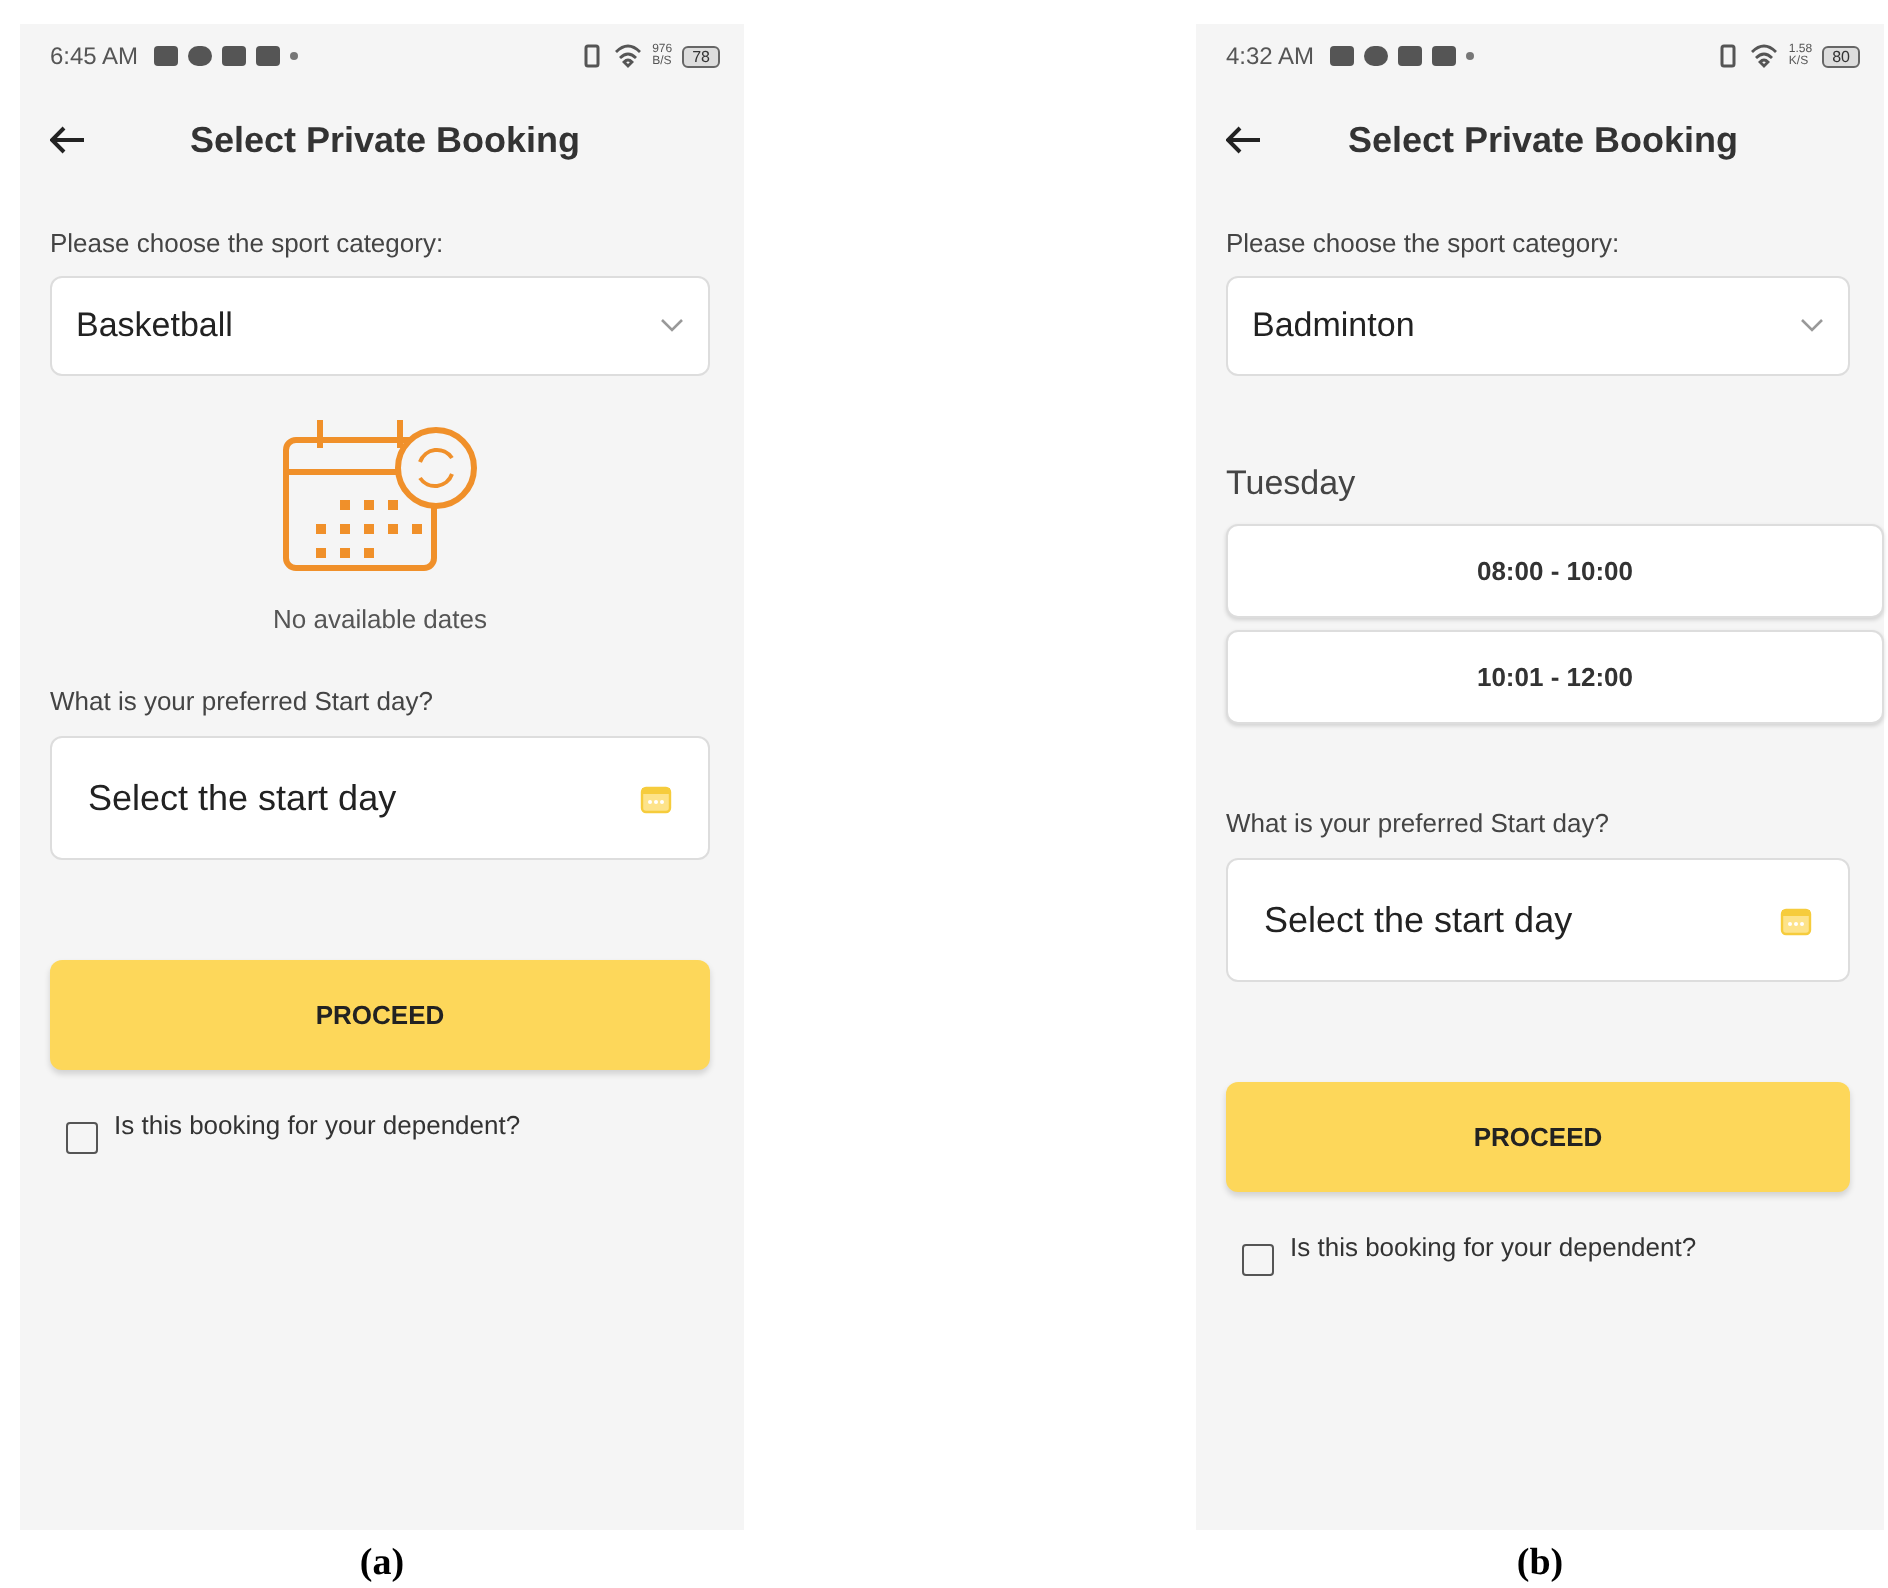  What do you see at coordinates (1555, 571) in the screenshot?
I see `time-slot-button: 08:00 - 10:00` at bounding box center [1555, 571].